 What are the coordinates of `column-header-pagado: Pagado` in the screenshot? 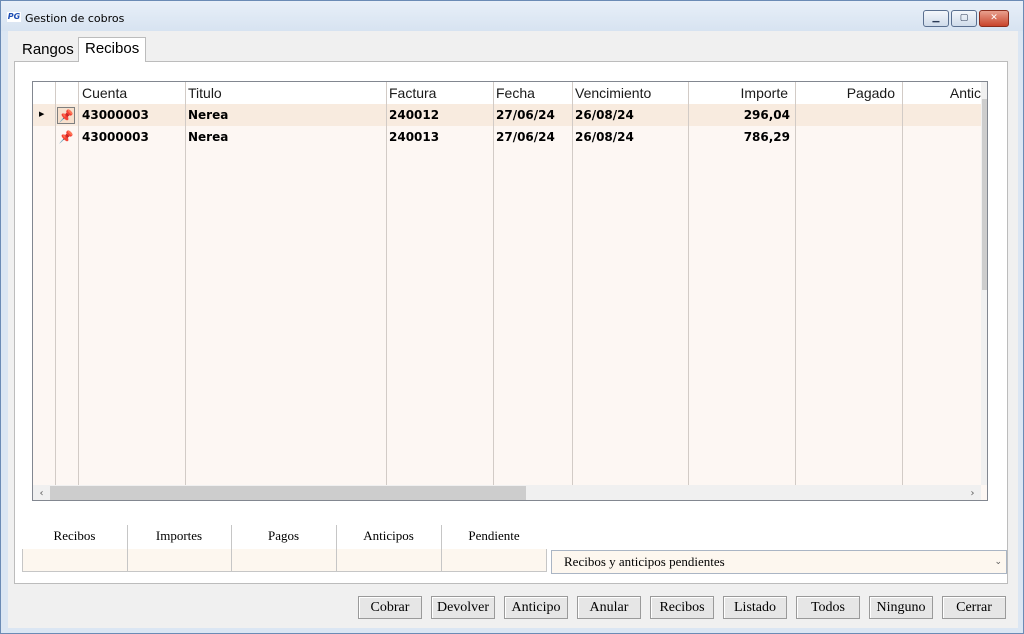 It's located at (848, 93).